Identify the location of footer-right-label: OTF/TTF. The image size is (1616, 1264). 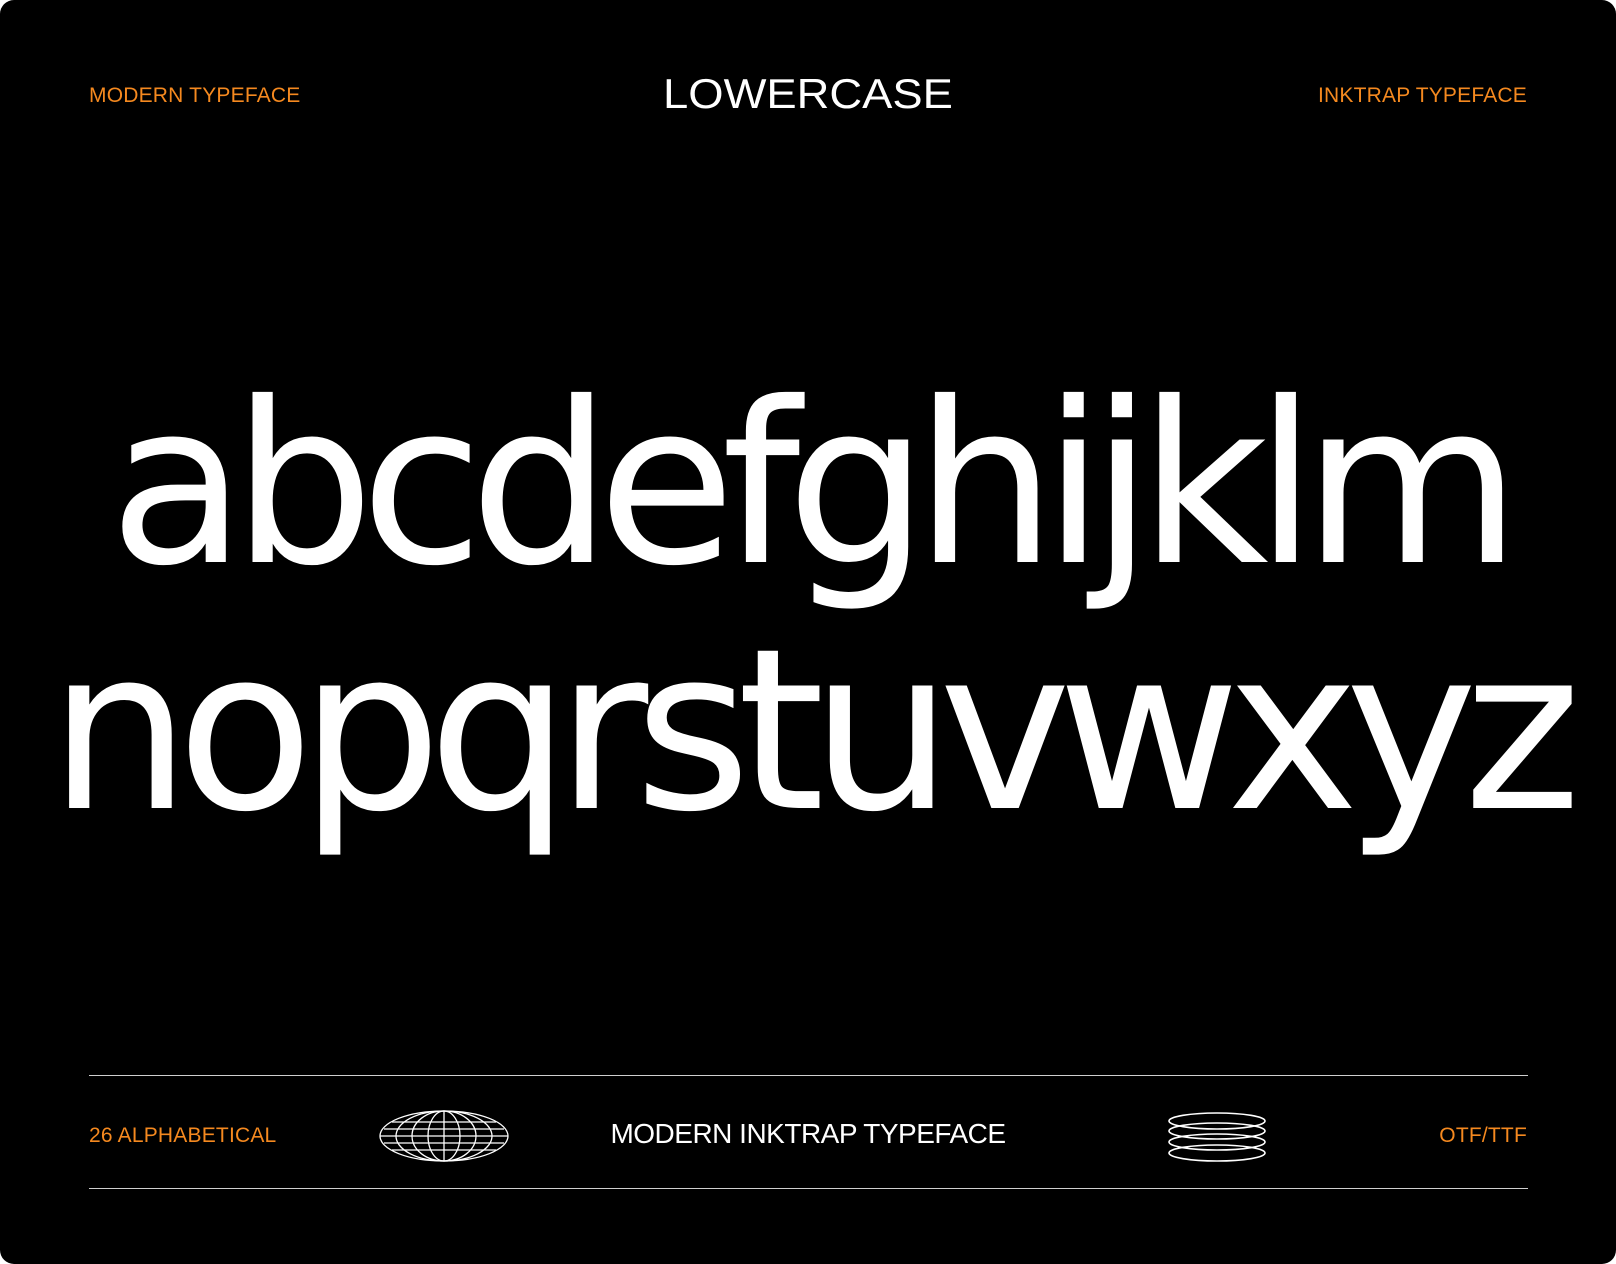
(1483, 1135).